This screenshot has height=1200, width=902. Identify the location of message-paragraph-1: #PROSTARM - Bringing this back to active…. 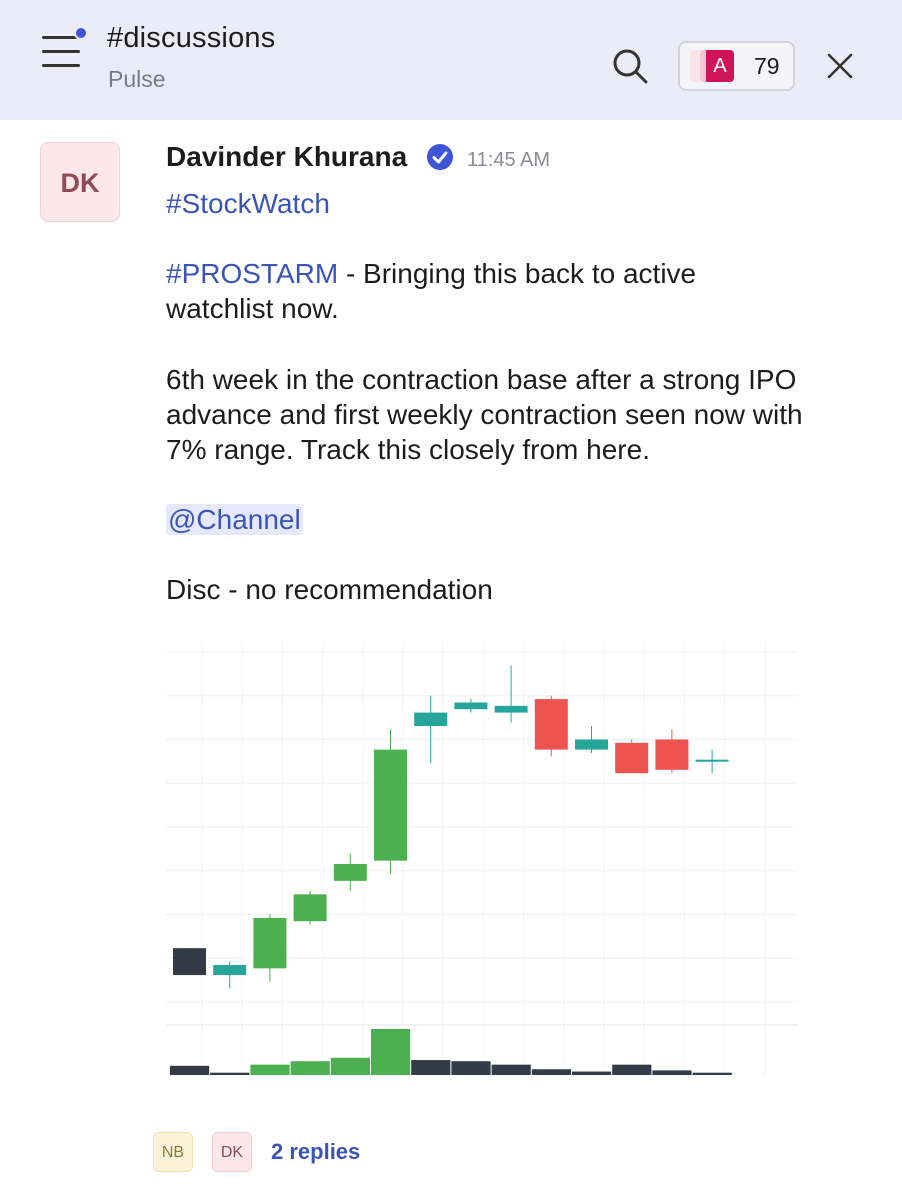
(471, 291).